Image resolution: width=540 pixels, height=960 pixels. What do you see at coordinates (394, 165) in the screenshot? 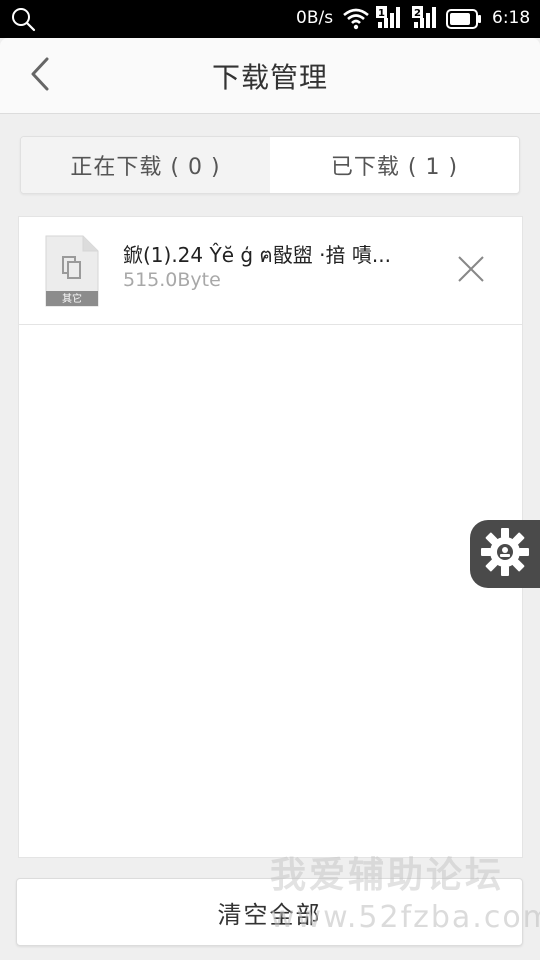
I see `tab-downloaded: 已下载 ( 1 )` at bounding box center [394, 165].